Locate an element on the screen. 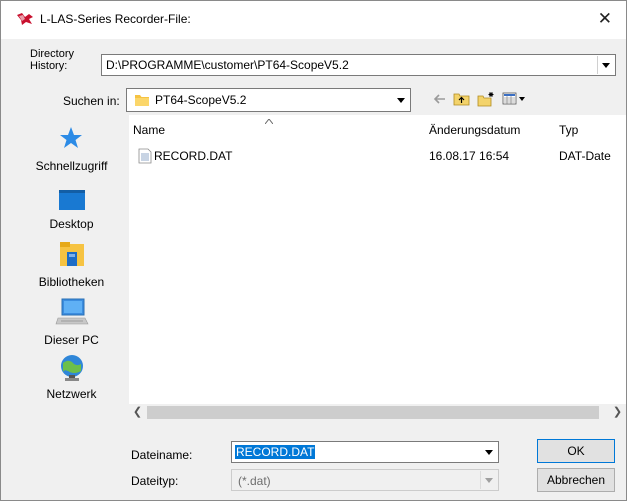  look-in-dropdown-button is located at coordinates (401, 100).